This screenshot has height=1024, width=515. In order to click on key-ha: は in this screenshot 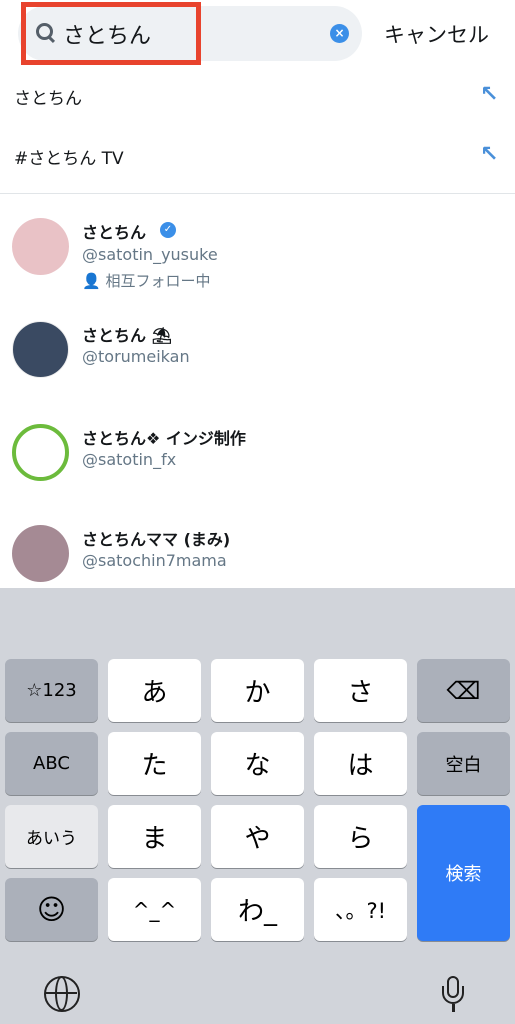, I will do `click(360, 763)`.